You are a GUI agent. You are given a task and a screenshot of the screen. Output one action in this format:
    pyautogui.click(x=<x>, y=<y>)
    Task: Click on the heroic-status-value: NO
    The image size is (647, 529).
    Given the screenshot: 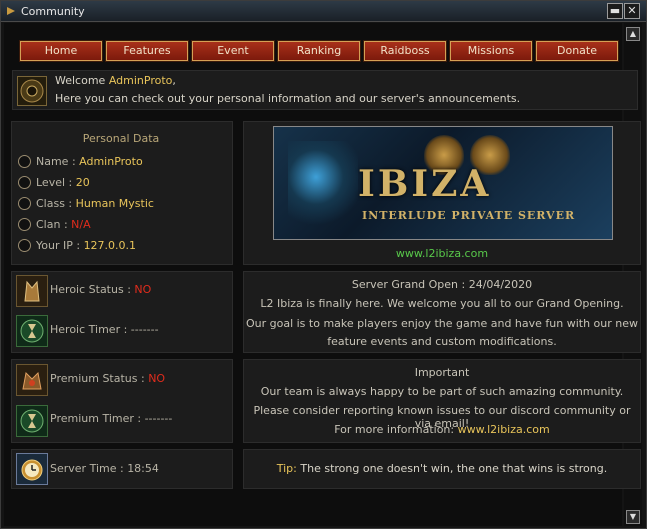 What is the action you would take?
    pyautogui.click(x=143, y=289)
    